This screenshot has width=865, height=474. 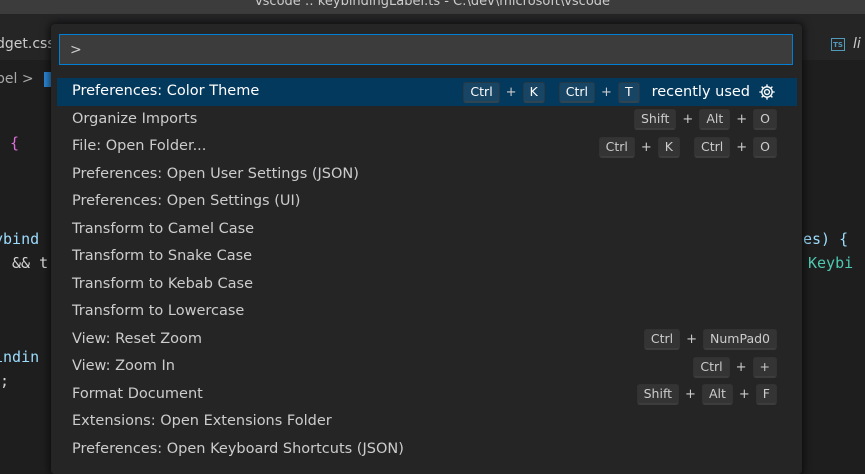 I want to click on keybinding: Shift + Alt + F, so click(x=706, y=395).